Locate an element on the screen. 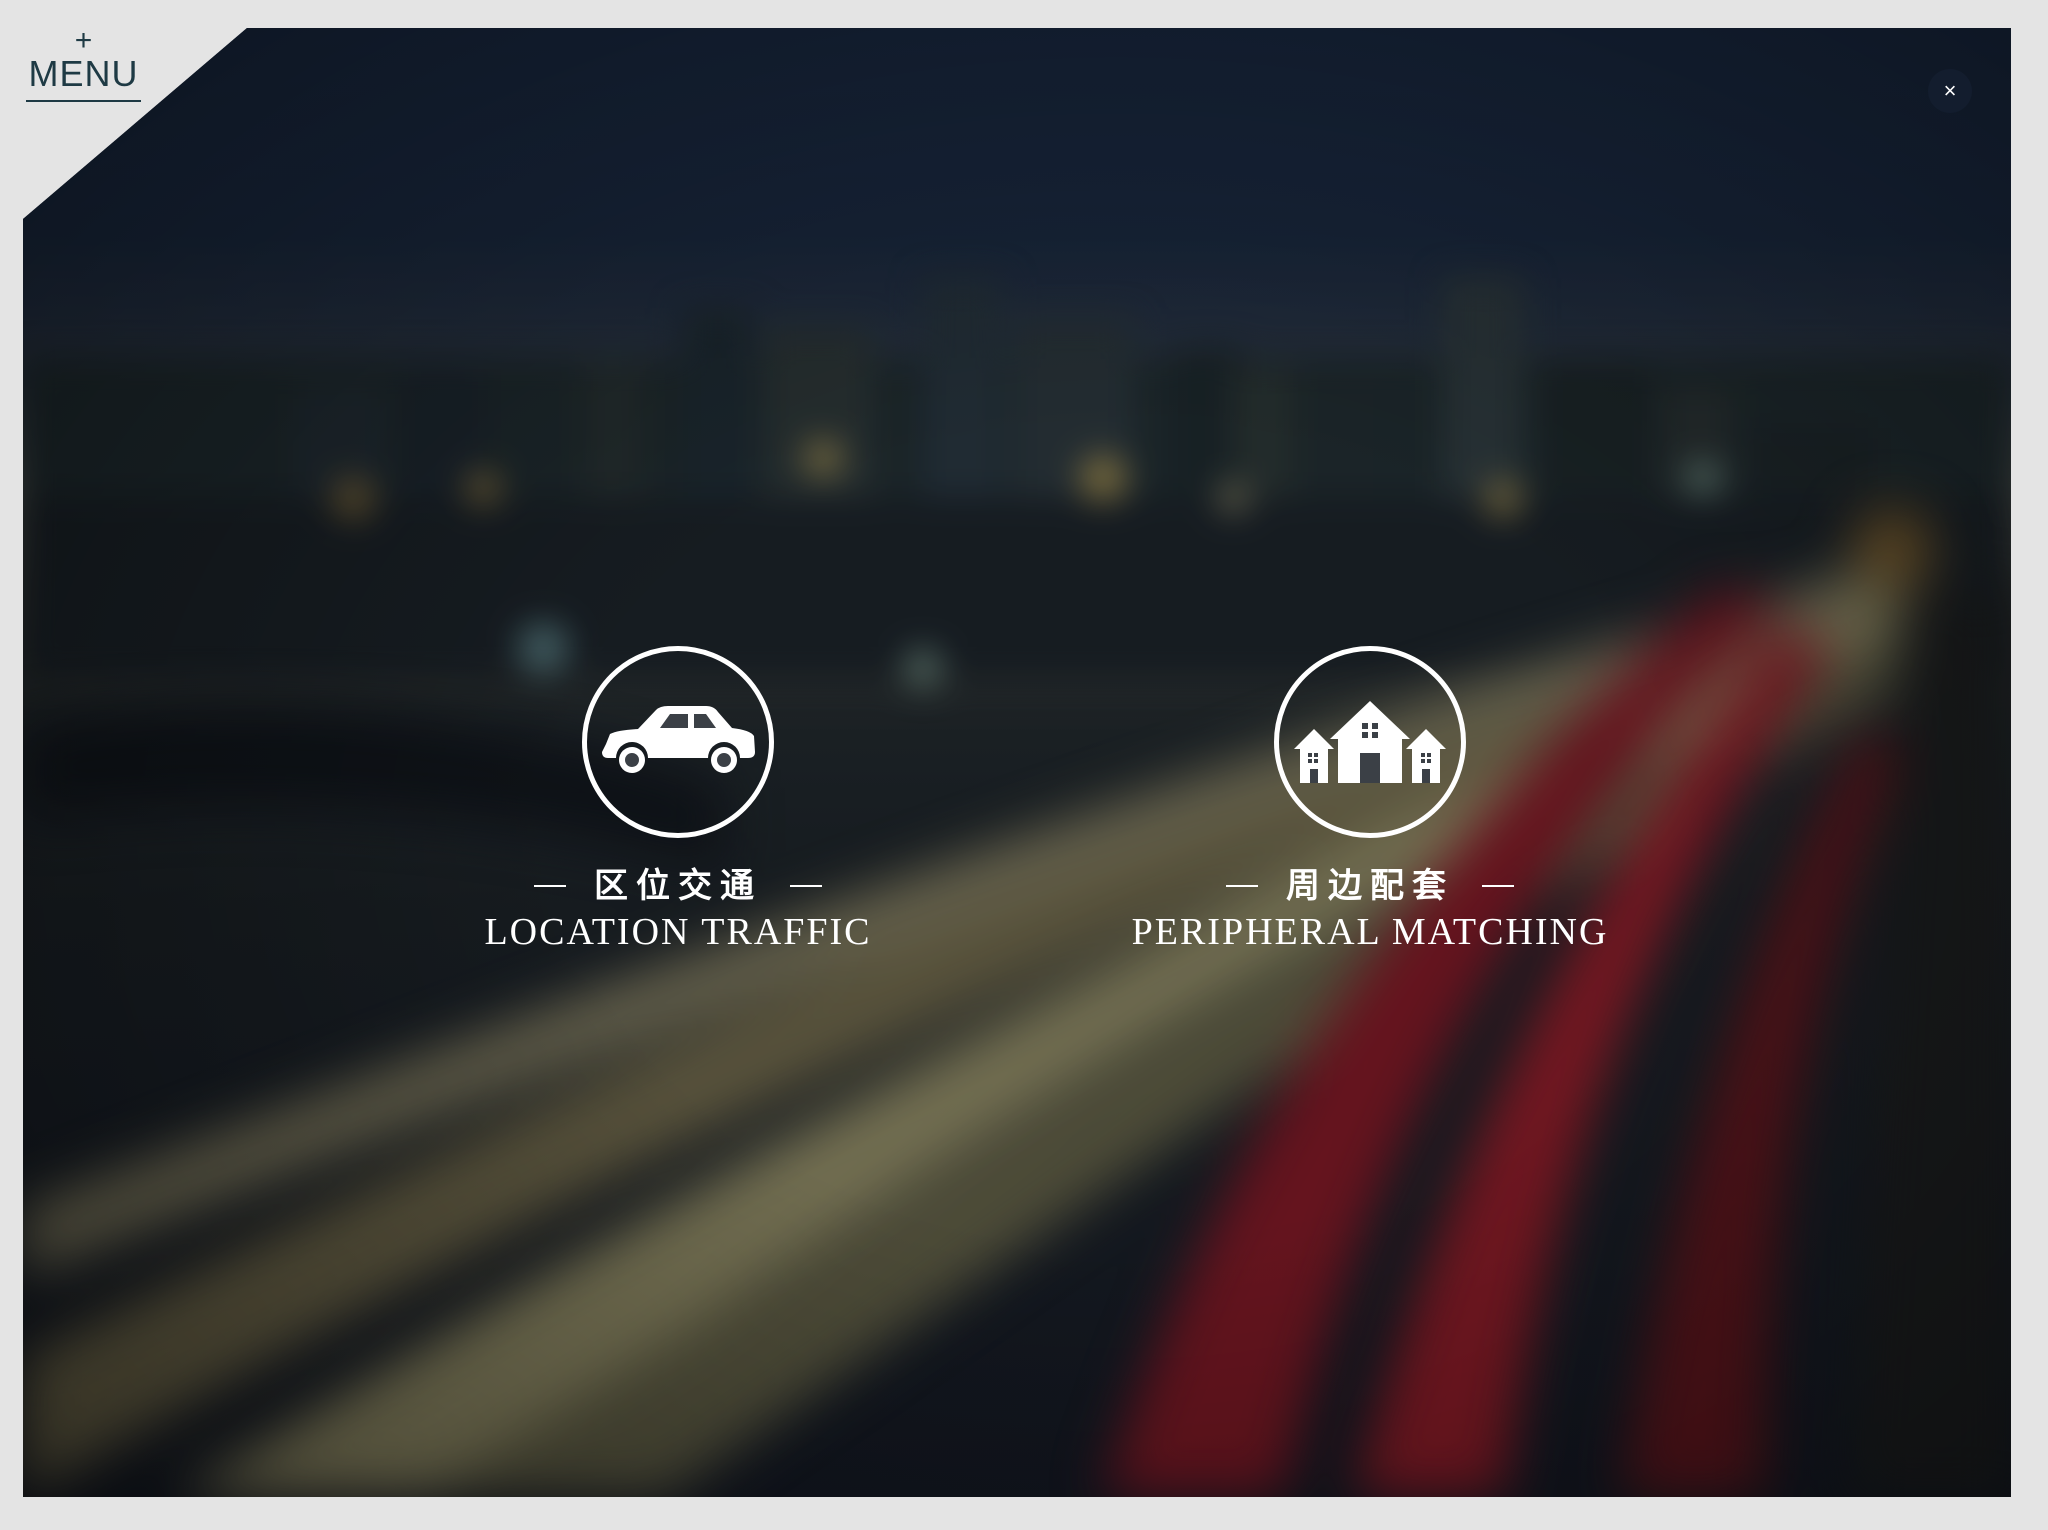  close-button: × is located at coordinates (1950, 91).